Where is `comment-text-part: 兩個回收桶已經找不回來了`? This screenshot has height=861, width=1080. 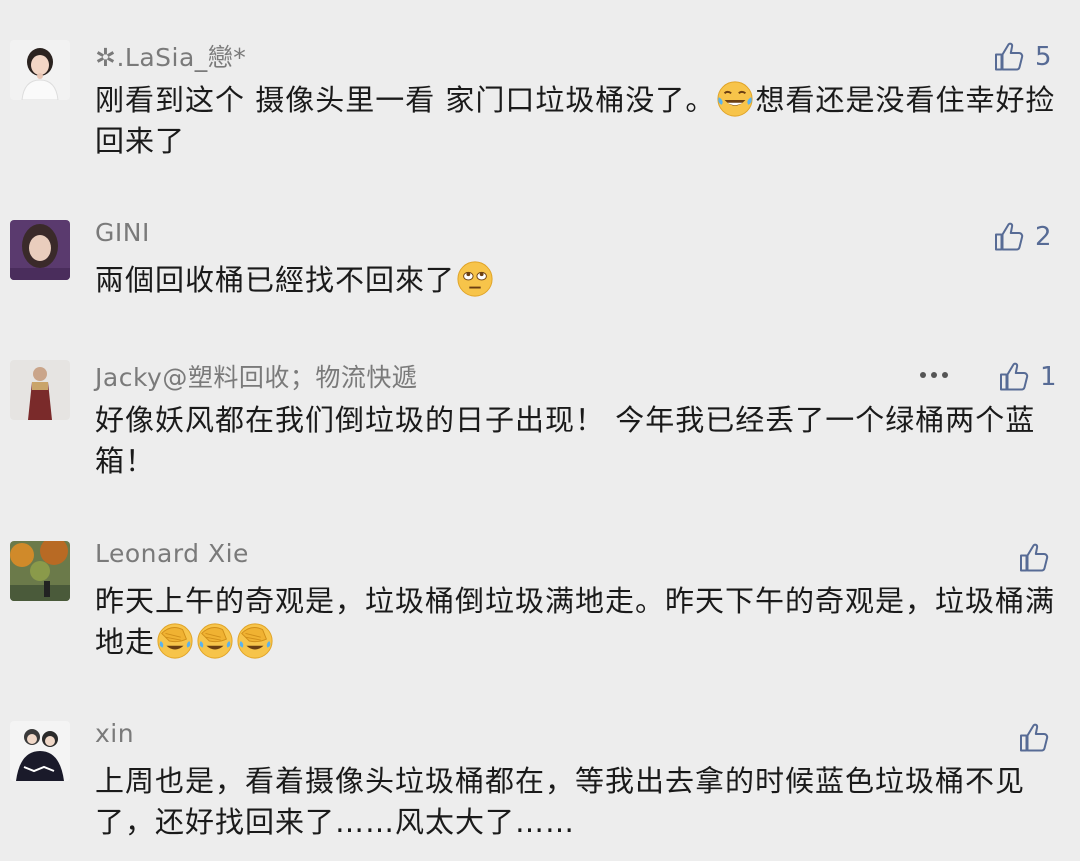 comment-text-part: 兩個回收桶已經找不回來了 is located at coordinates (275, 280).